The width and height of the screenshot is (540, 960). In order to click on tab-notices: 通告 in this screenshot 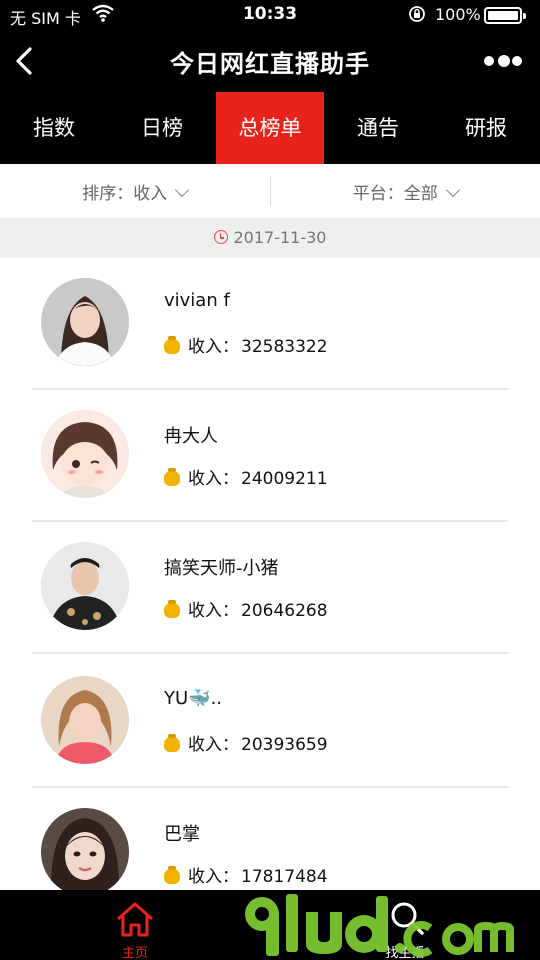, I will do `click(378, 128)`.